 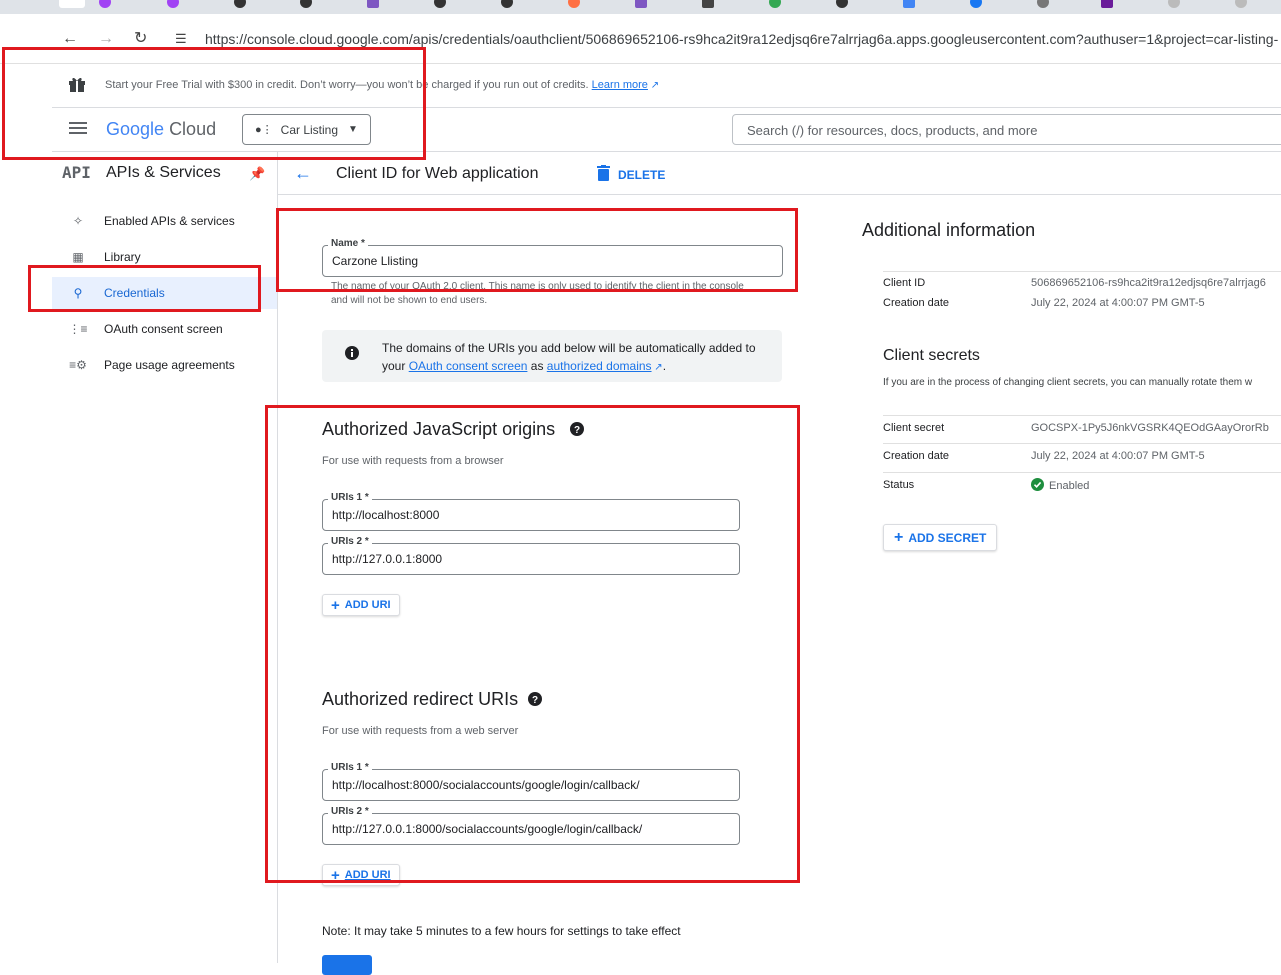 What do you see at coordinates (106, 39) in the screenshot?
I see `forward-arrow-icon: →` at bounding box center [106, 39].